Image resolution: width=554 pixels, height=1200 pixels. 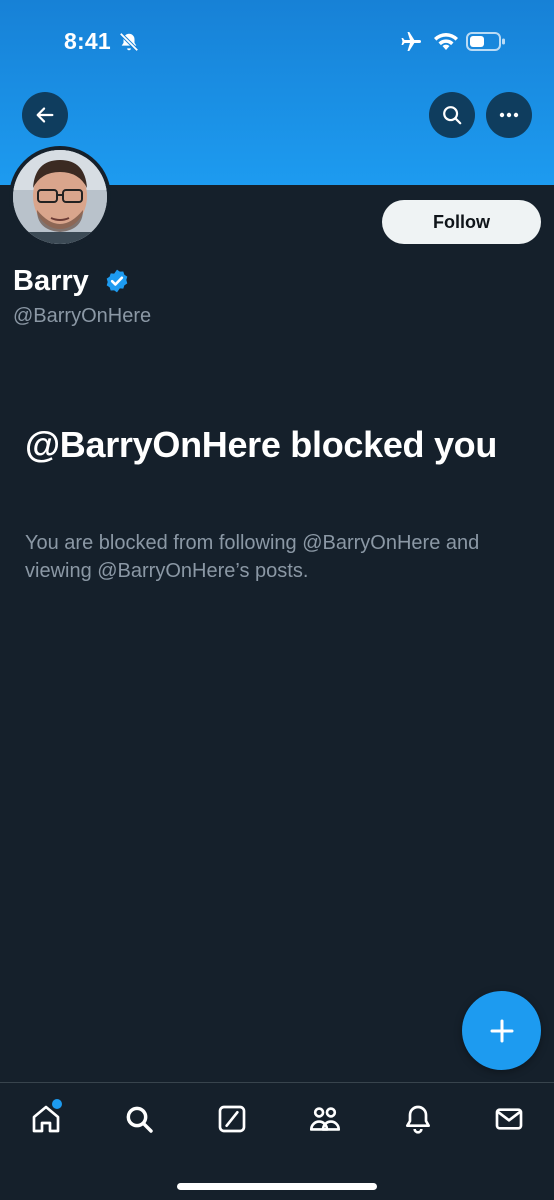 What do you see at coordinates (277, 1141) in the screenshot?
I see `bottom-navigation` at bounding box center [277, 1141].